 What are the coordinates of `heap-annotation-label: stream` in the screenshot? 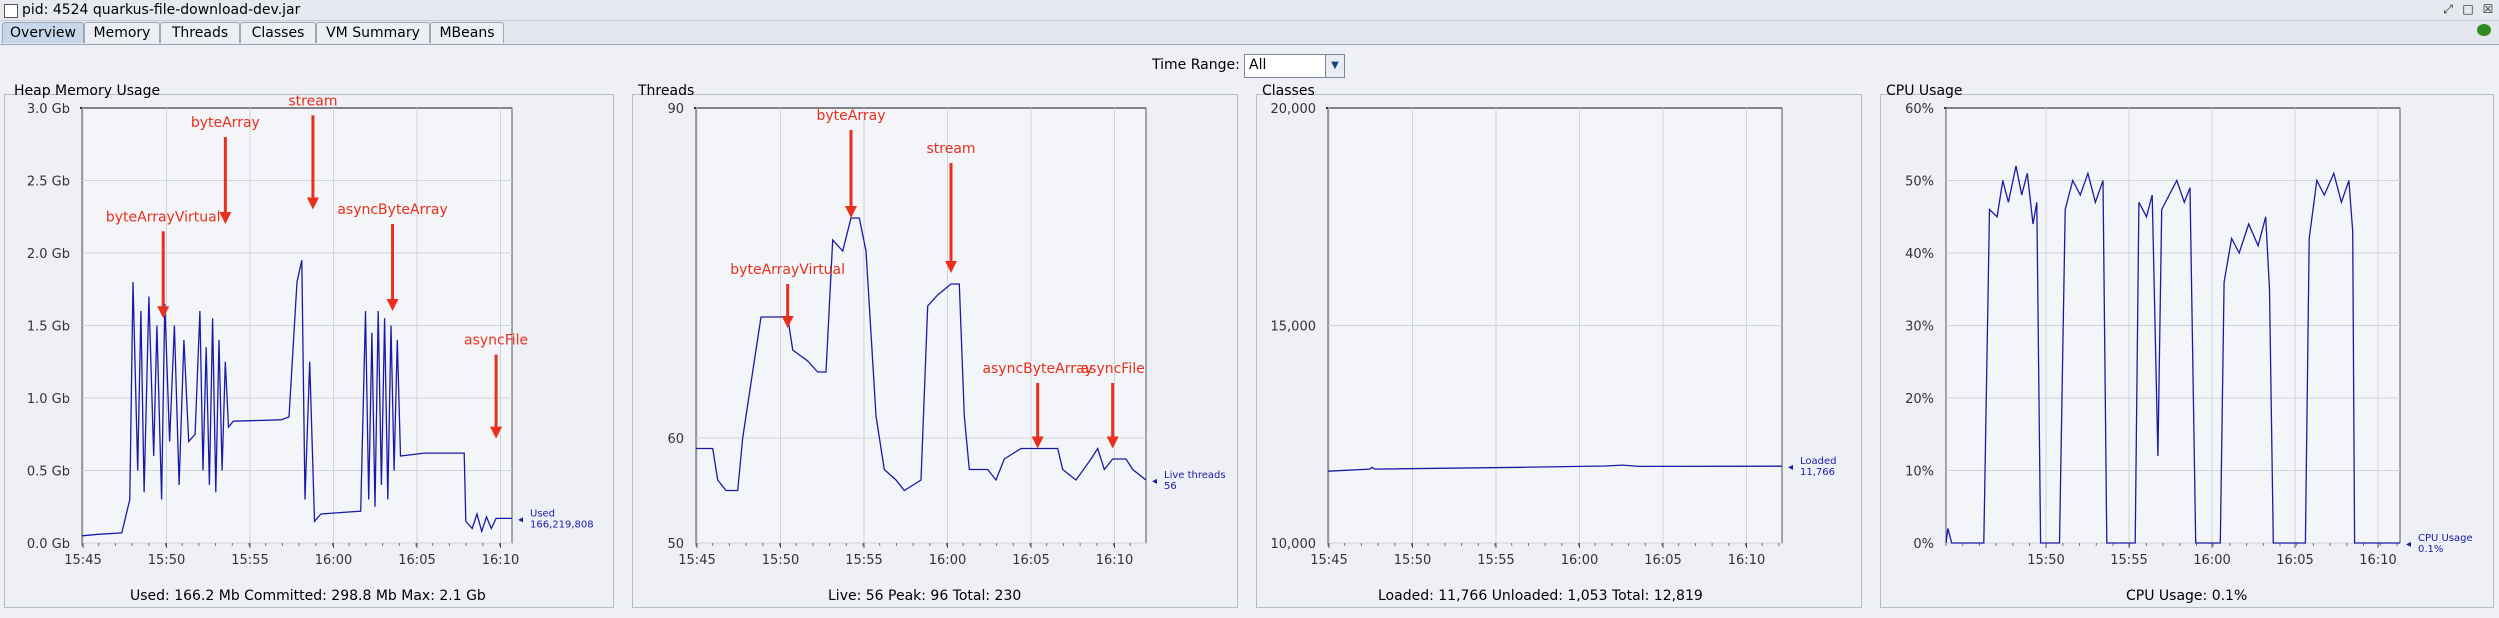 It's located at (312, 101).